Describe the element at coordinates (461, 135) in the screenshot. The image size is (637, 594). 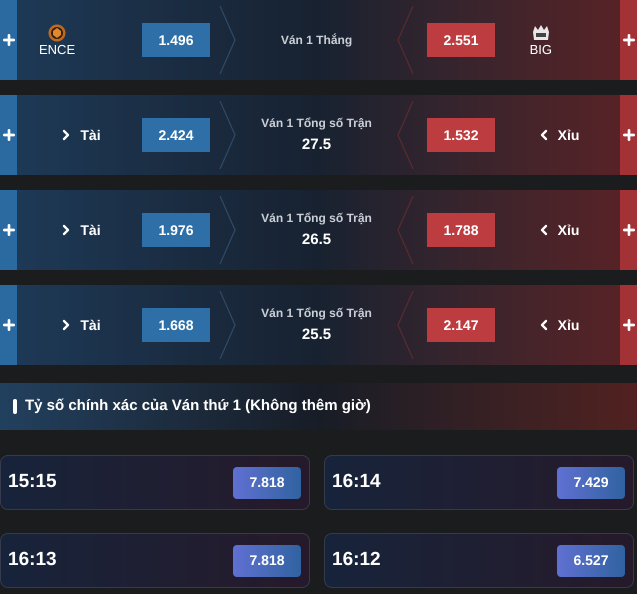
I see `odds-button: 1.532` at that location.